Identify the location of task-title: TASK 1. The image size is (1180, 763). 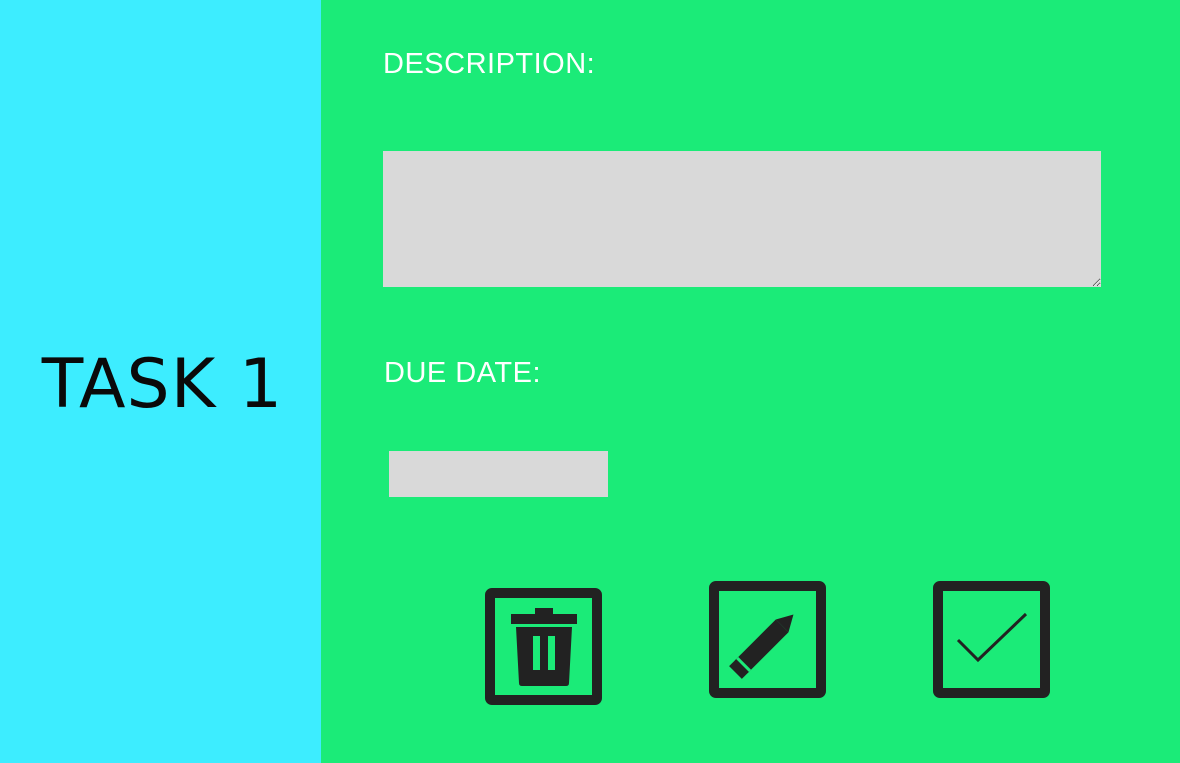
(162, 384).